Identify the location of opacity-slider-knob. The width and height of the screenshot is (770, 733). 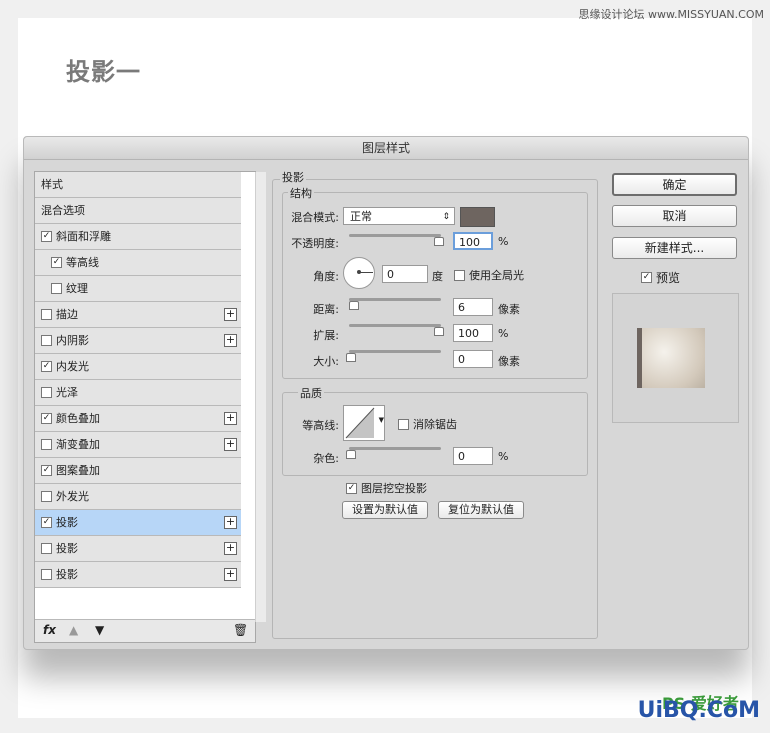
(439, 241).